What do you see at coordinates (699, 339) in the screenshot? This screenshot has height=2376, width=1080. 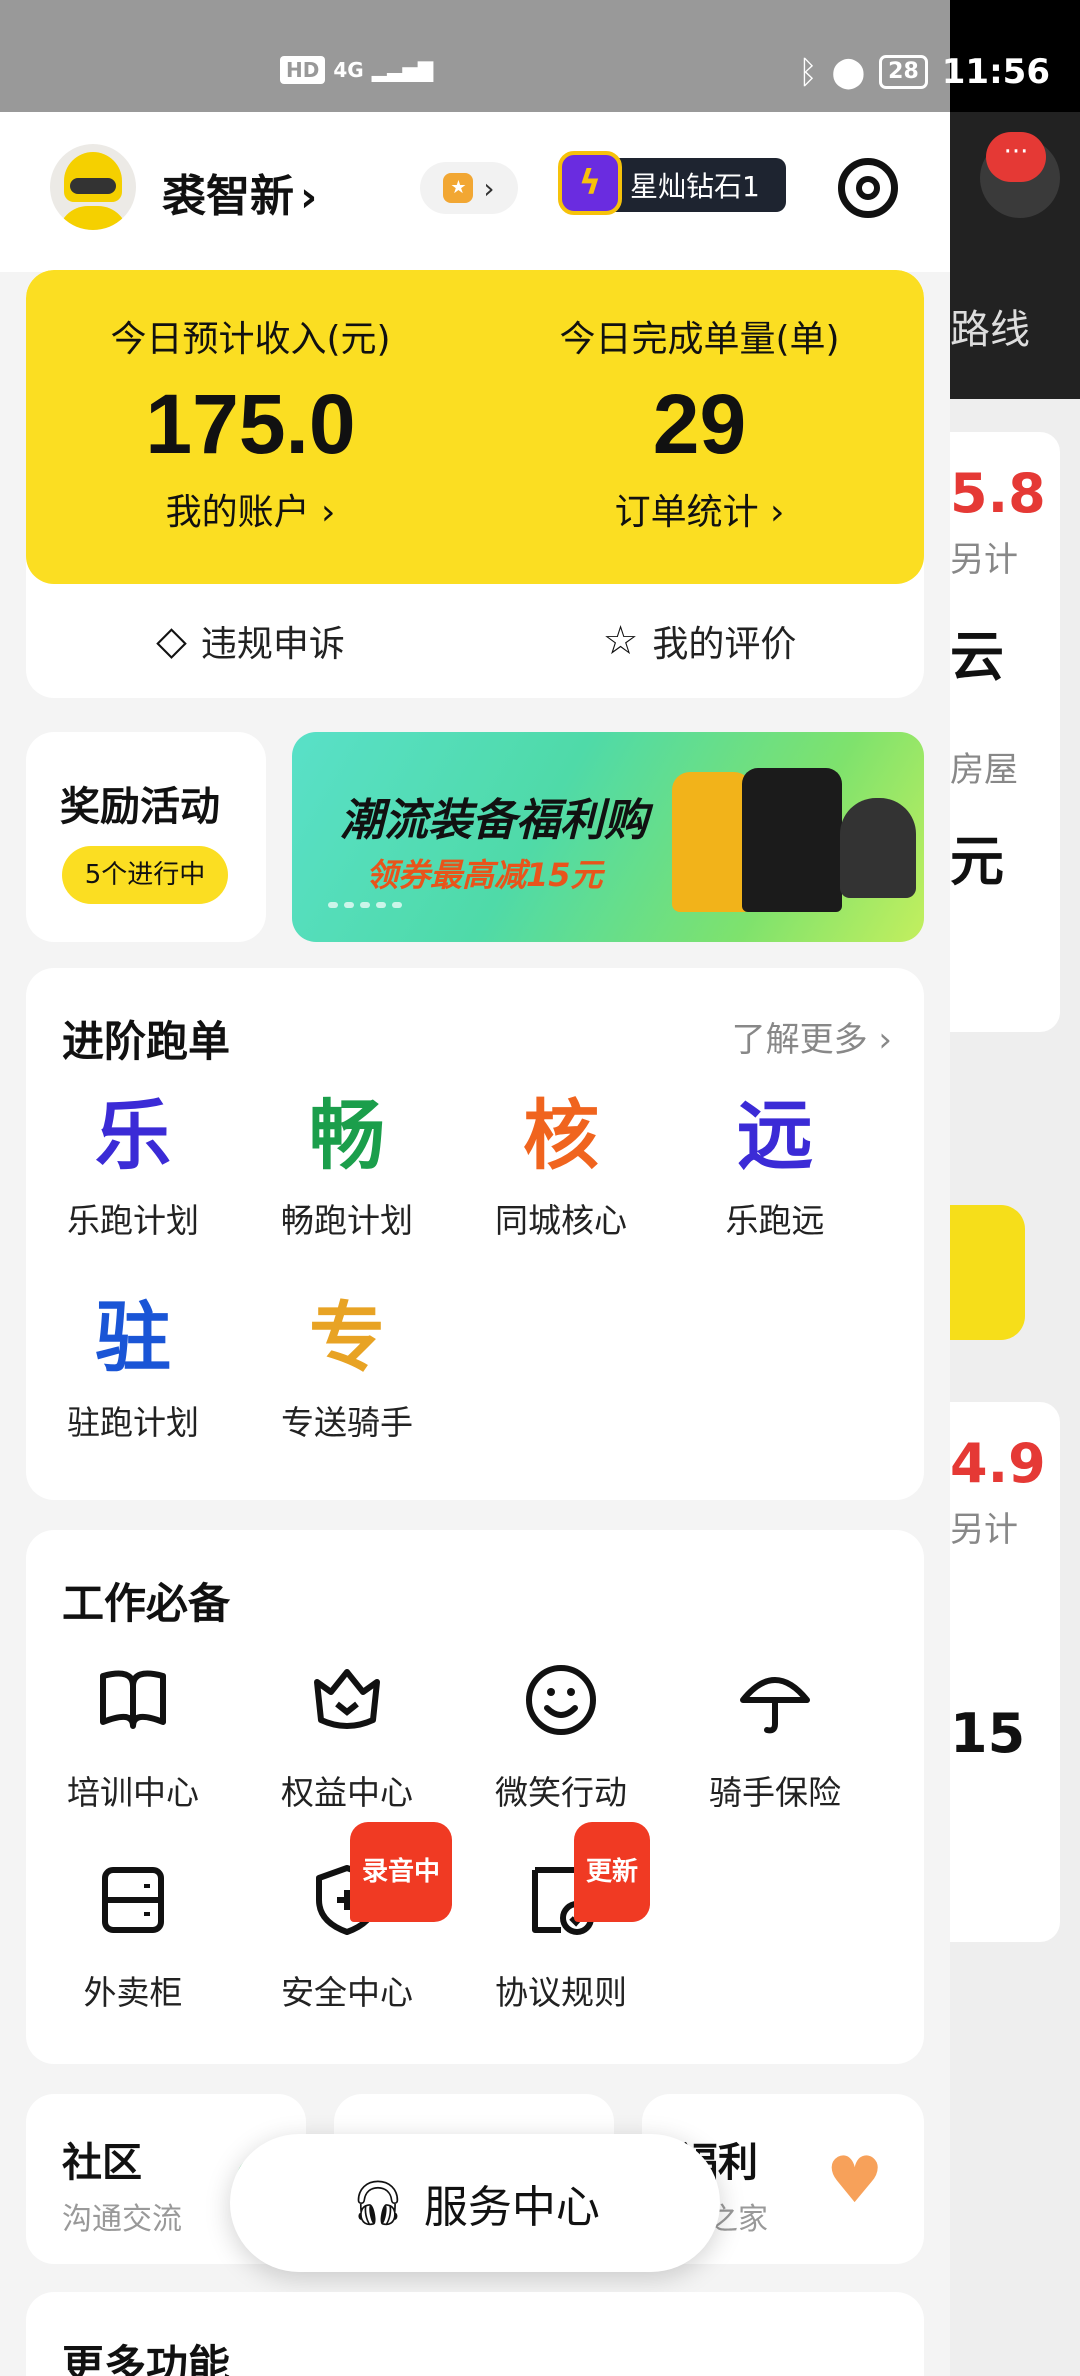 I see `orders-title: 今日完成单量(单)` at bounding box center [699, 339].